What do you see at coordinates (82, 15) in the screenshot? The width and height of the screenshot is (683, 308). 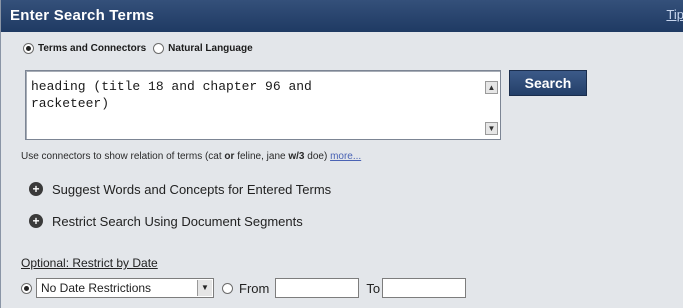 I see `panel-title: Enter Search Terms` at bounding box center [82, 15].